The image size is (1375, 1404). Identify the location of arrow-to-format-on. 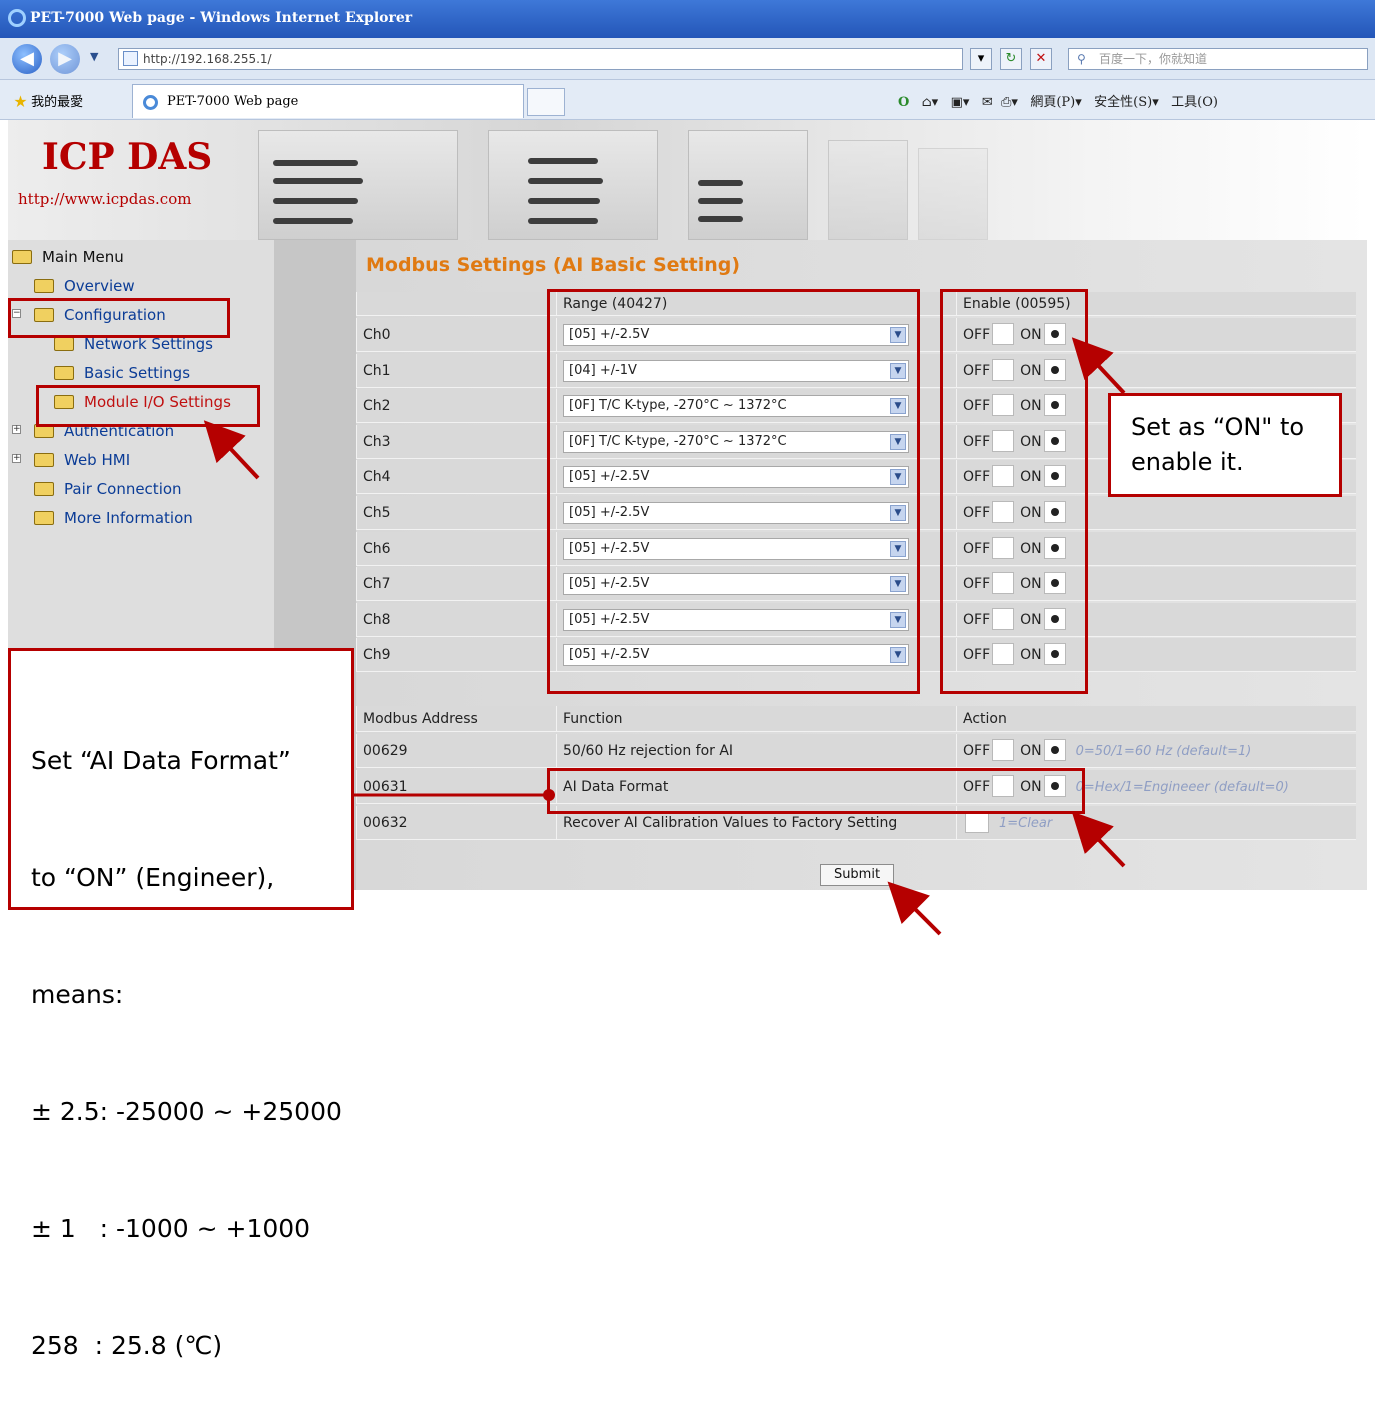
(1098, 839).